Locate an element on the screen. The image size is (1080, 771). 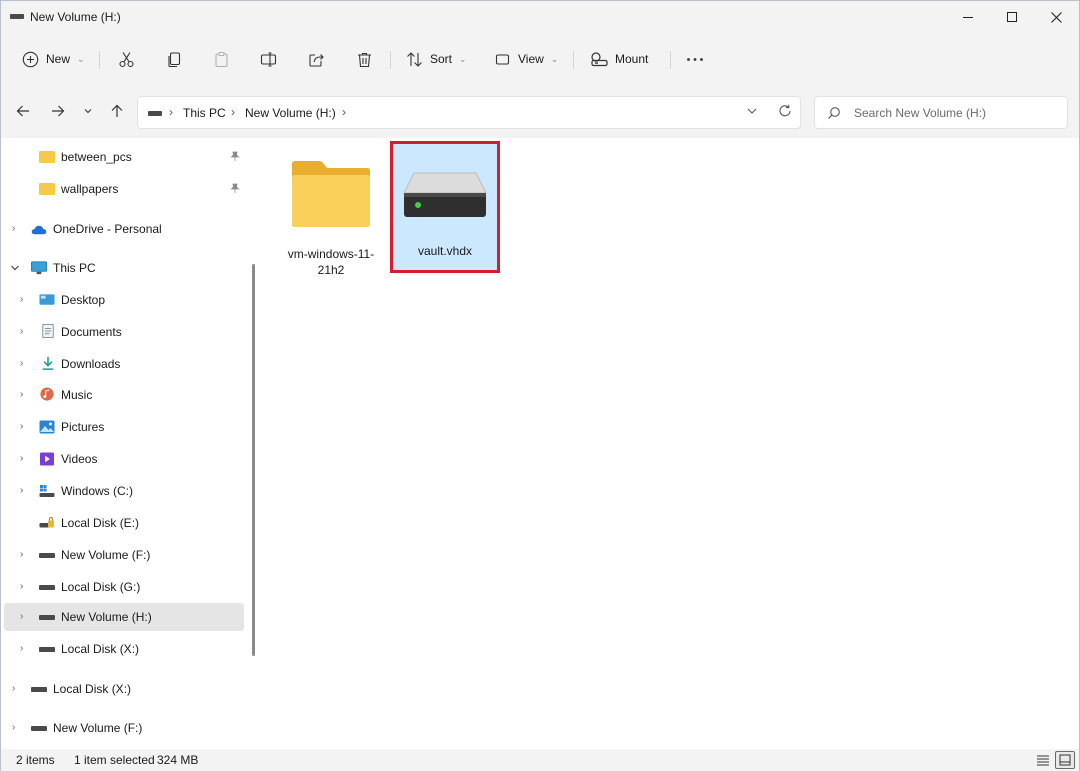
rename-button is located at coordinates (268, 59).